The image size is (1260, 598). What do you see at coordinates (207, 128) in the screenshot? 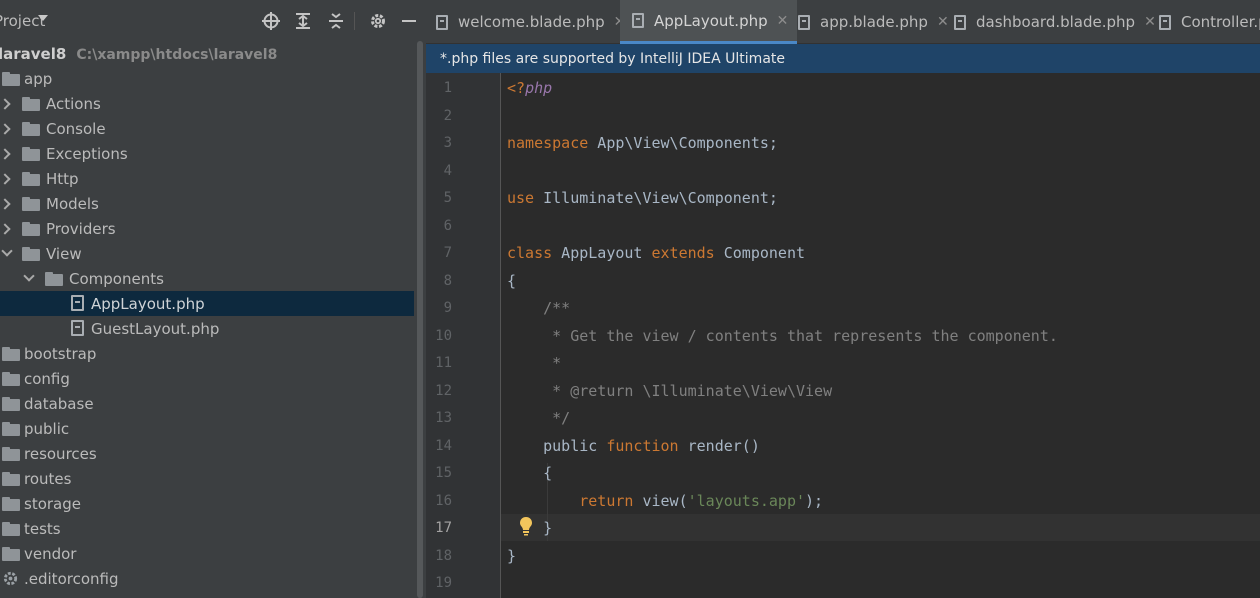
I see `tree-item-console: Console` at bounding box center [207, 128].